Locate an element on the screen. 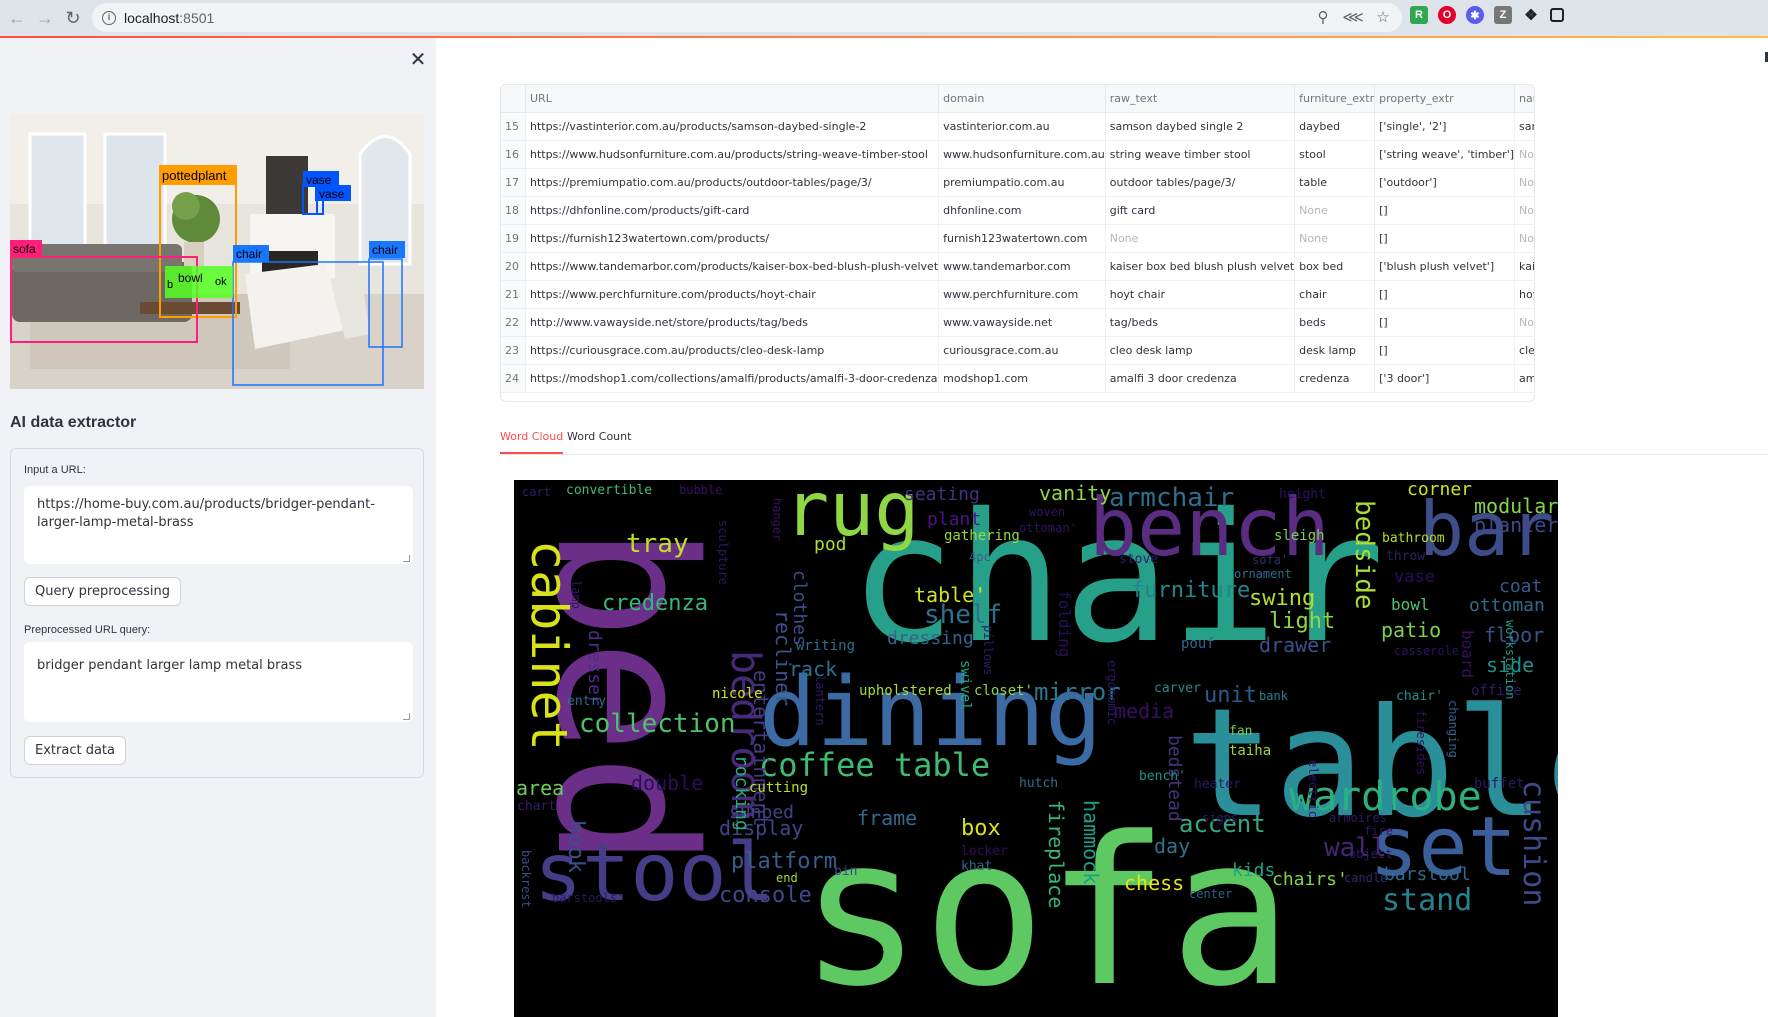 Image resolution: width=1768 pixels, height=1017 pixels. table-cell-raw_text: None is located at coordinates (1200, 238).